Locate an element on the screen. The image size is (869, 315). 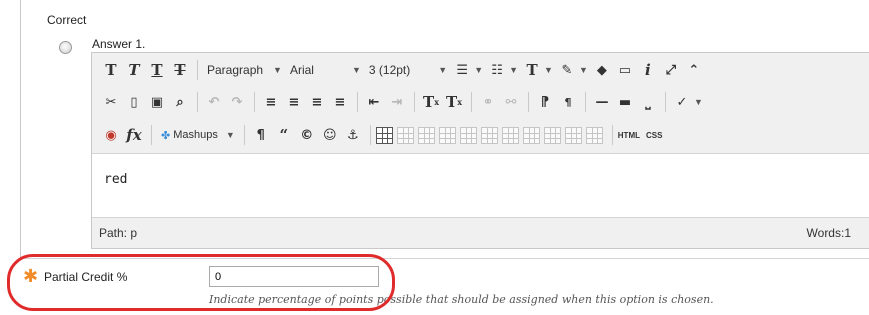
record-icon: ◉ is located at coordinates (111, 135).